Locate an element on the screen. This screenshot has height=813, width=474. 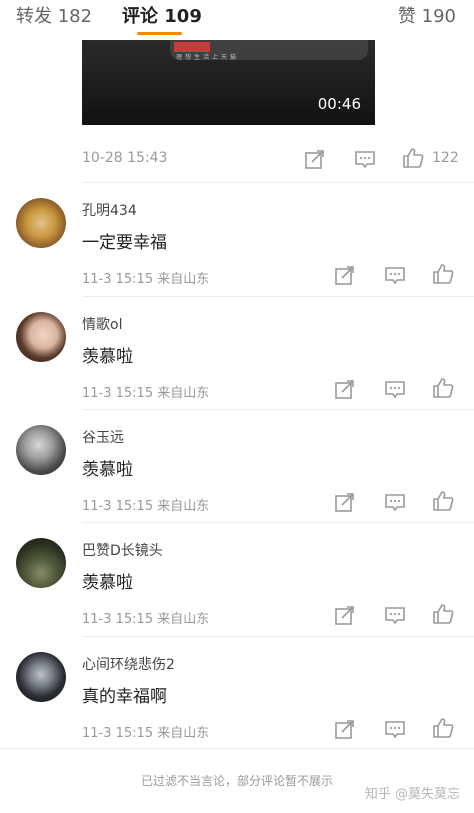
comment-username: 谷玉远 is located at coordinates (103, 437).